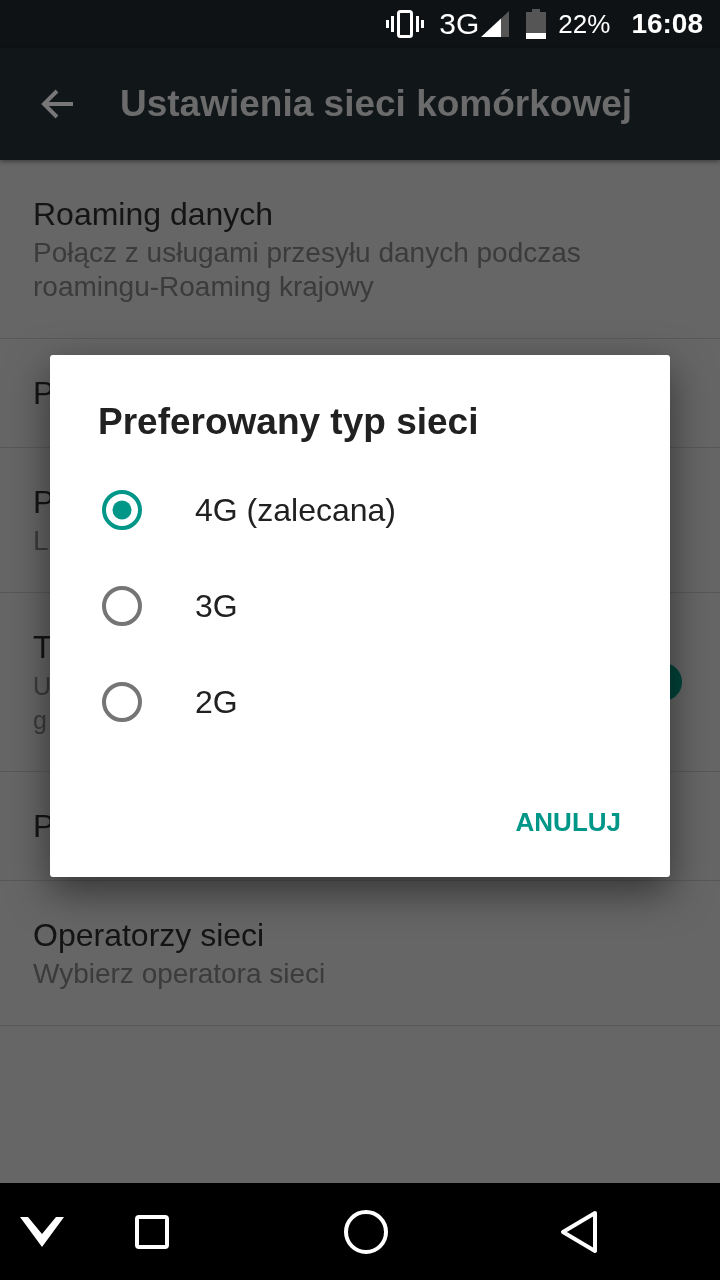 The width and height of the screenshot is (720, 1280). I want to click on home-icon, so click(366, 1231).